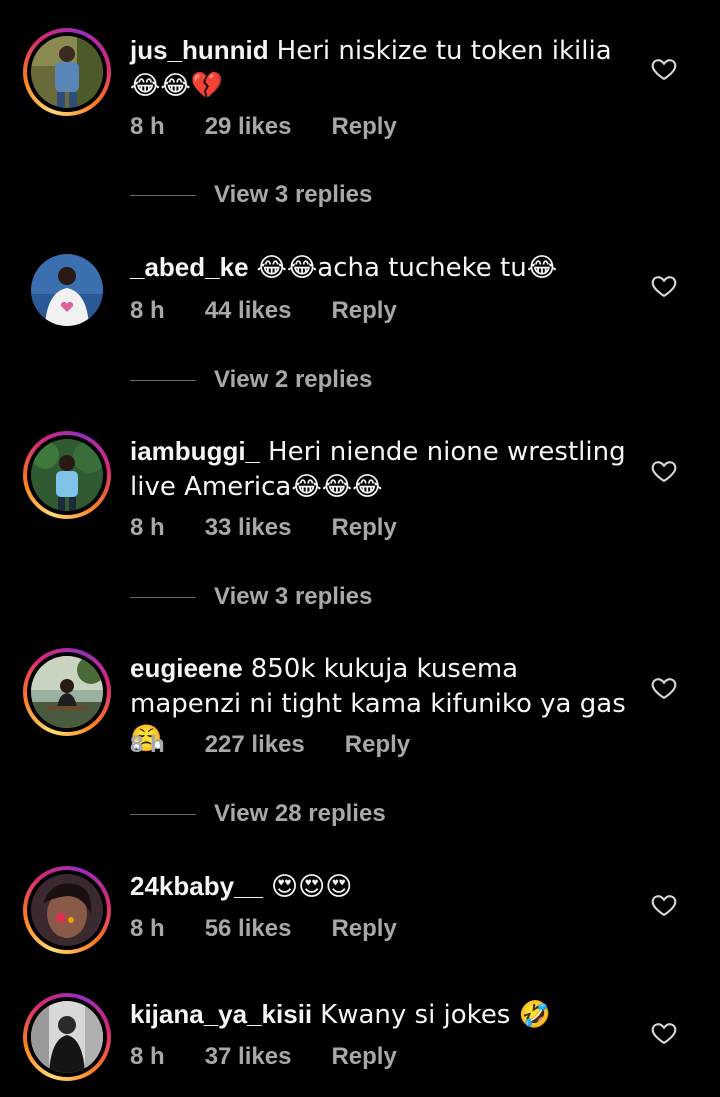 This screenshot has height=1097, width=720. I want to click on comment-text: 😂😂acha tucheke tu😂, so click(407, 268).